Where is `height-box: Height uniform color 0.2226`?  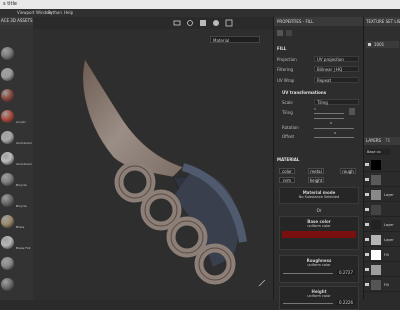 height-box: Height uniform color 0.2226 is located at coordinates (319, 298).